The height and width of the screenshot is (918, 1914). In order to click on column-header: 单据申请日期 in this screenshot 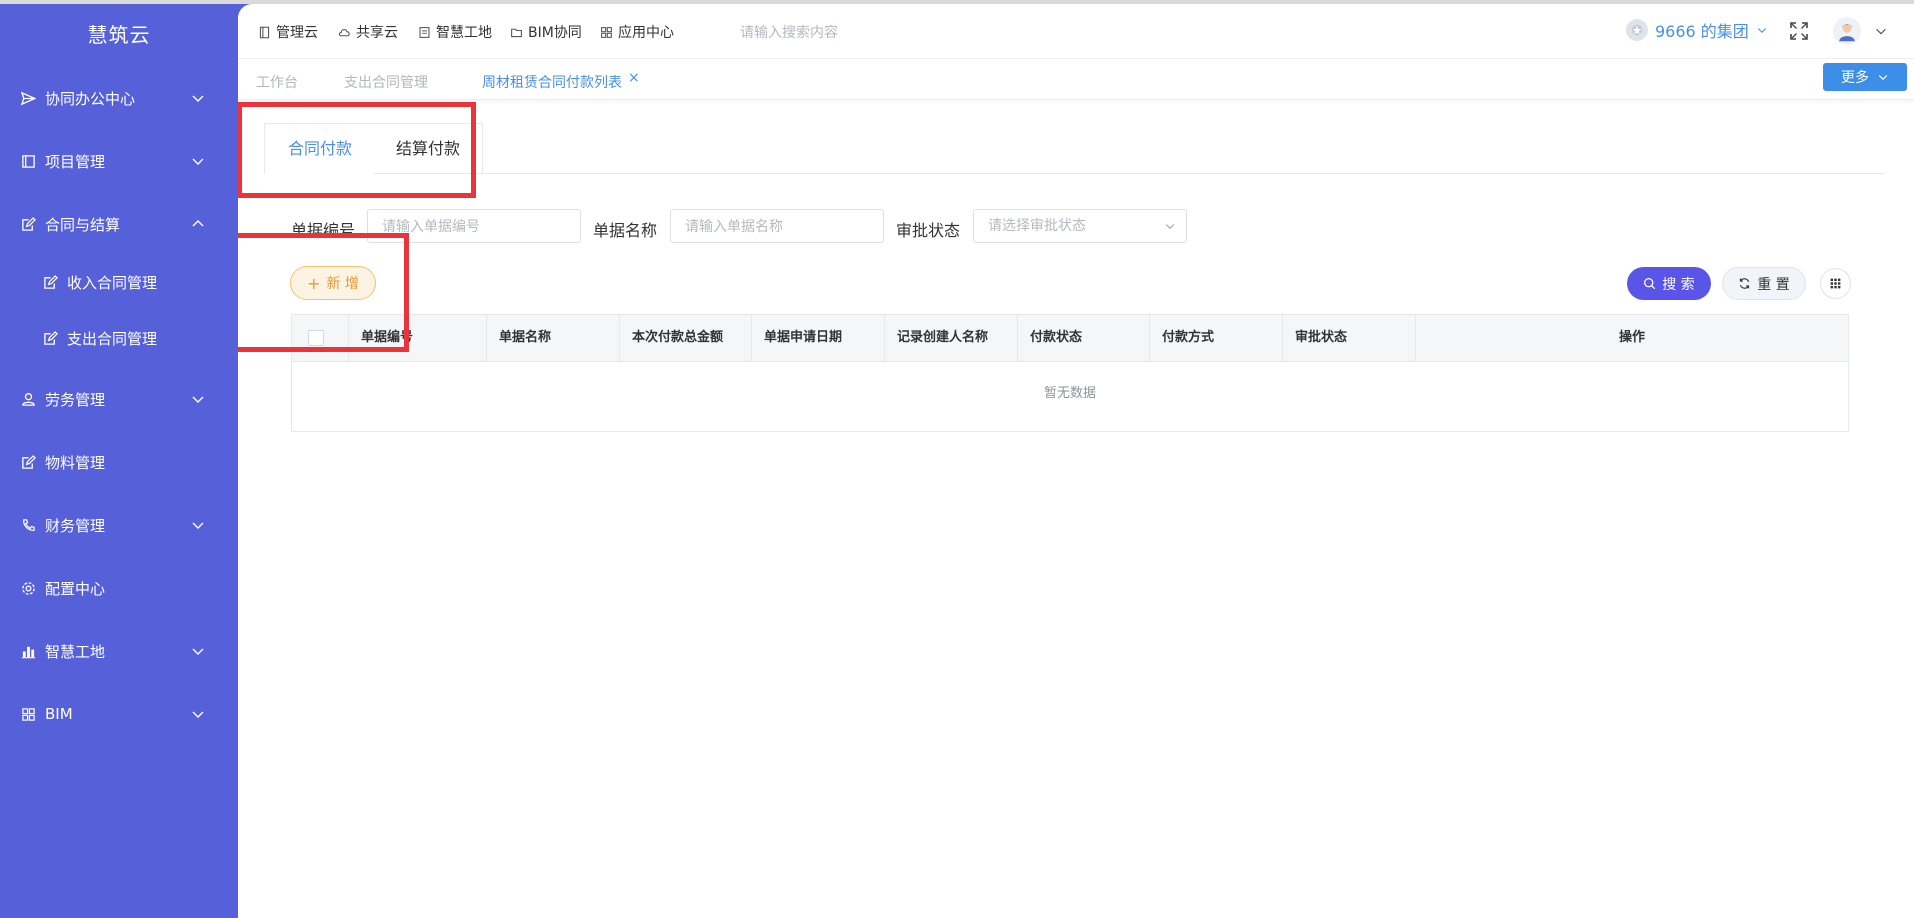, I will do `click(817, 338)`.